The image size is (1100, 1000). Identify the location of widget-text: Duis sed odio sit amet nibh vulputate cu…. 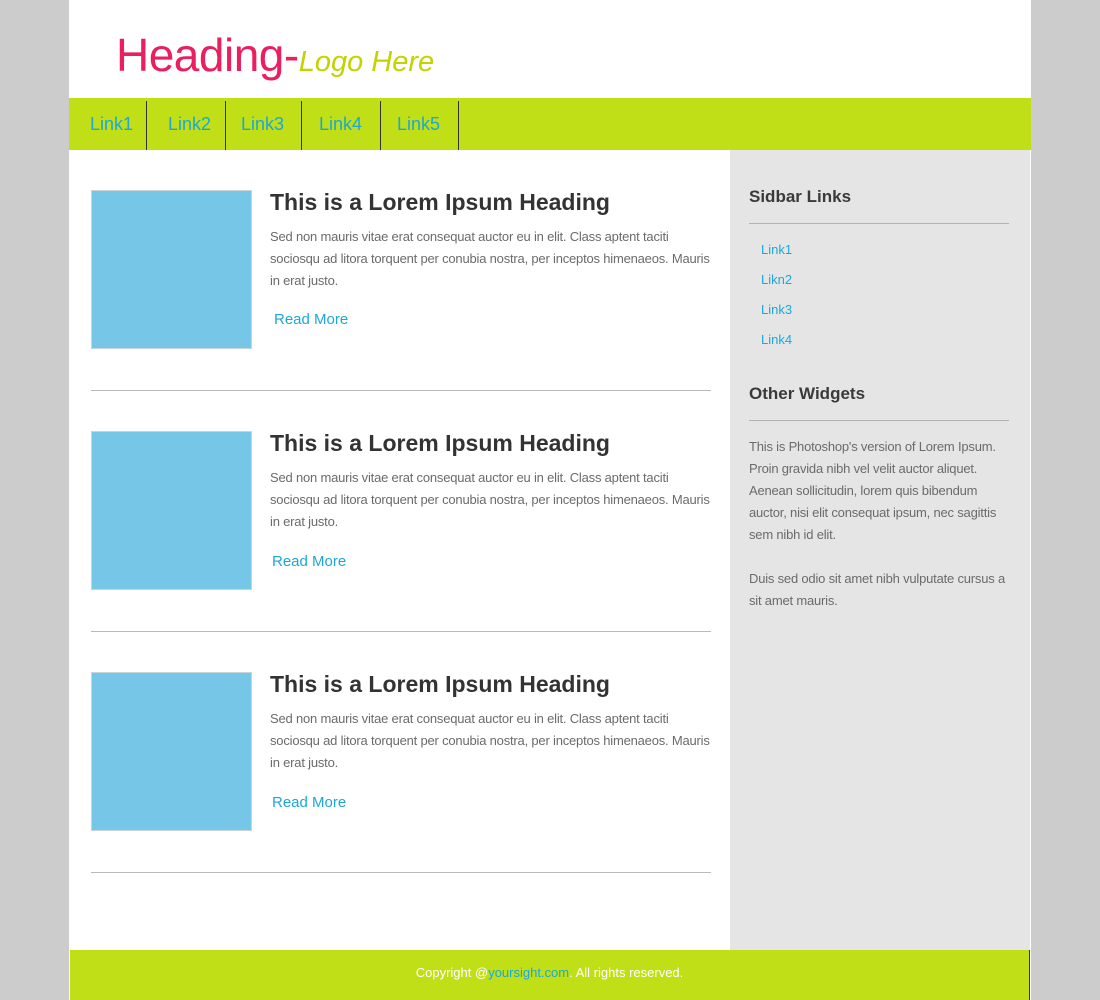
(877, 589).